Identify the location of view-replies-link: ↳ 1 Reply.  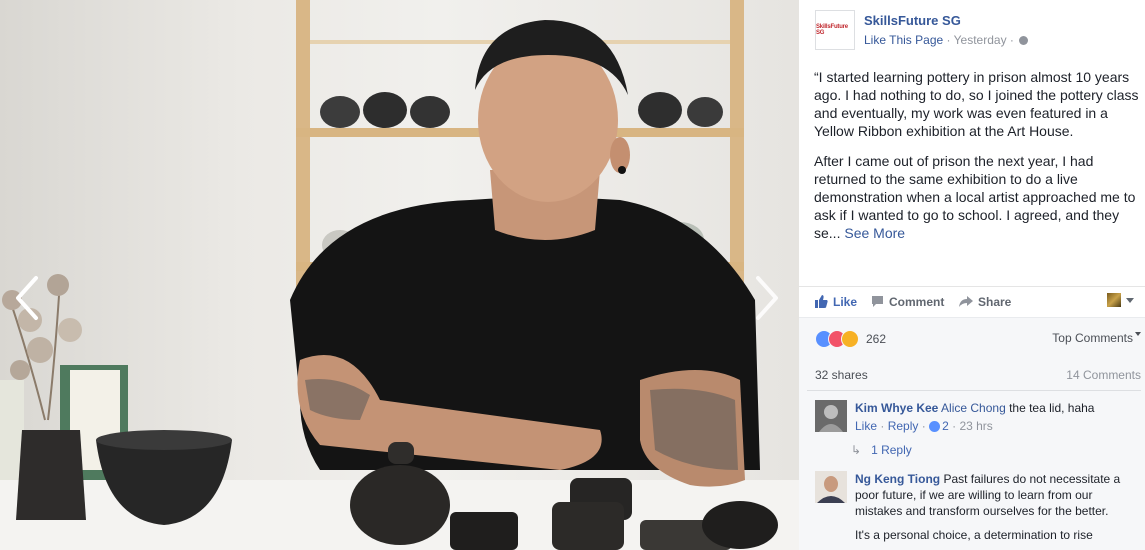
(881, 450).